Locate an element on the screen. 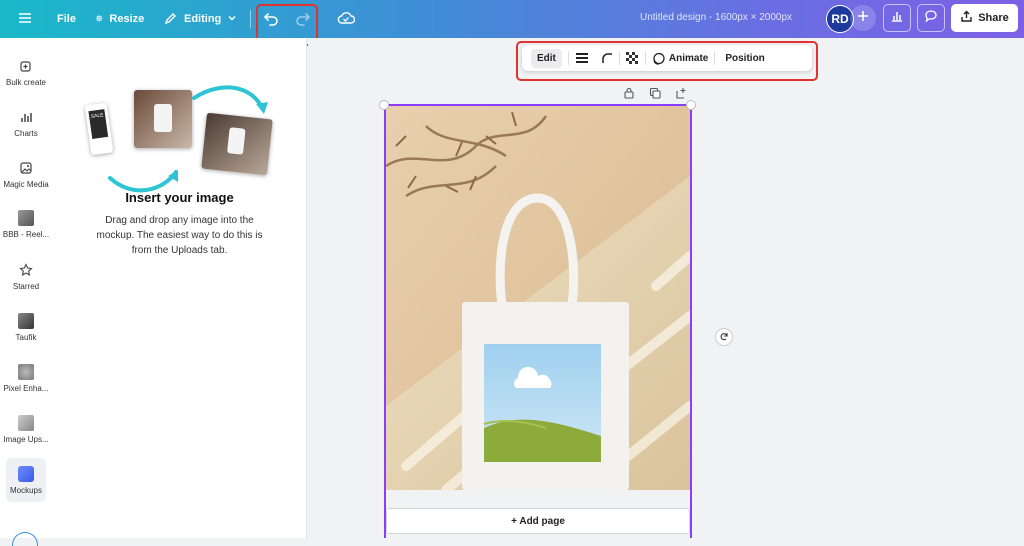 The image size is (1024, 546). comments-button is located at coordinates (931, 18).